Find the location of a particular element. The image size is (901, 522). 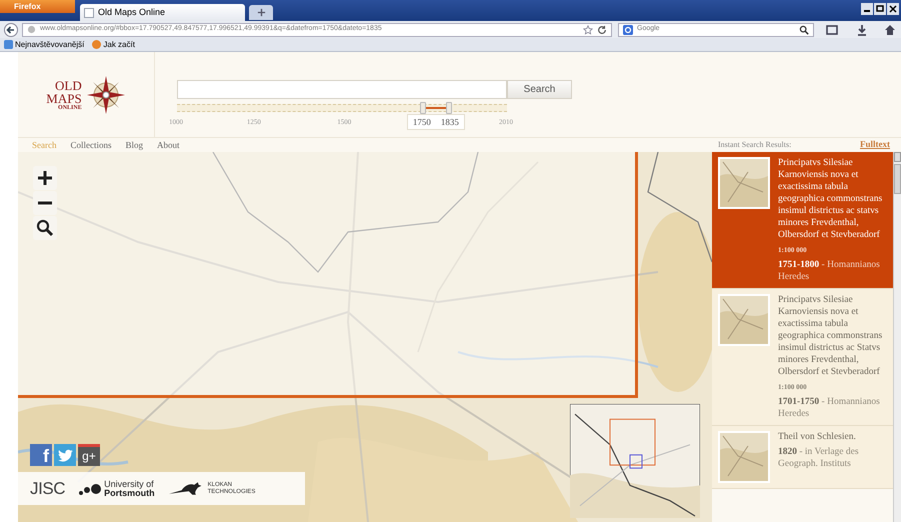

folder-icon is located at coordinates (8, 44).